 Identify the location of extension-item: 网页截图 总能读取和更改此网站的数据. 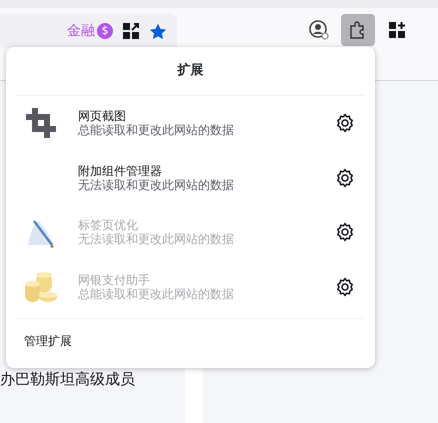
(190, 123).